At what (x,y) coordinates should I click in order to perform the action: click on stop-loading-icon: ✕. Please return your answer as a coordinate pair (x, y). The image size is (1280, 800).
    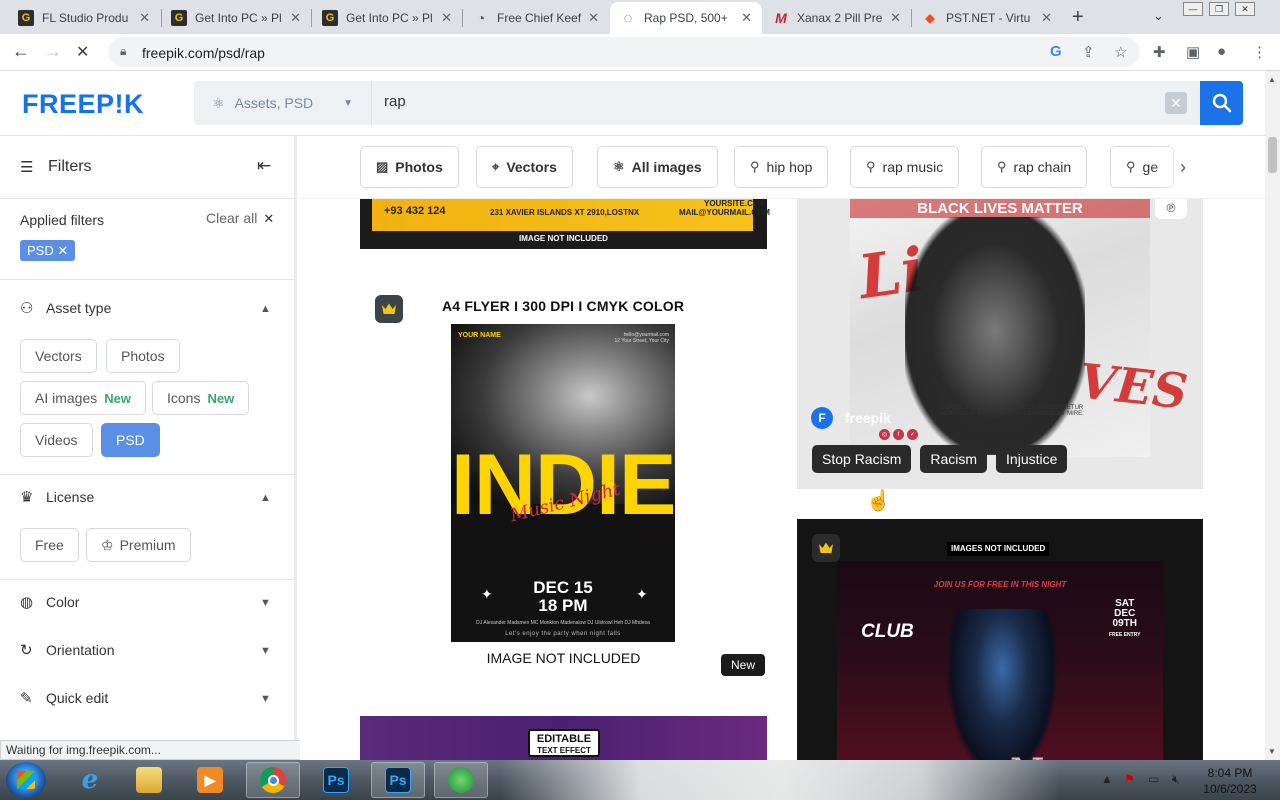
    Looking at the image, I should click on (82, 52).